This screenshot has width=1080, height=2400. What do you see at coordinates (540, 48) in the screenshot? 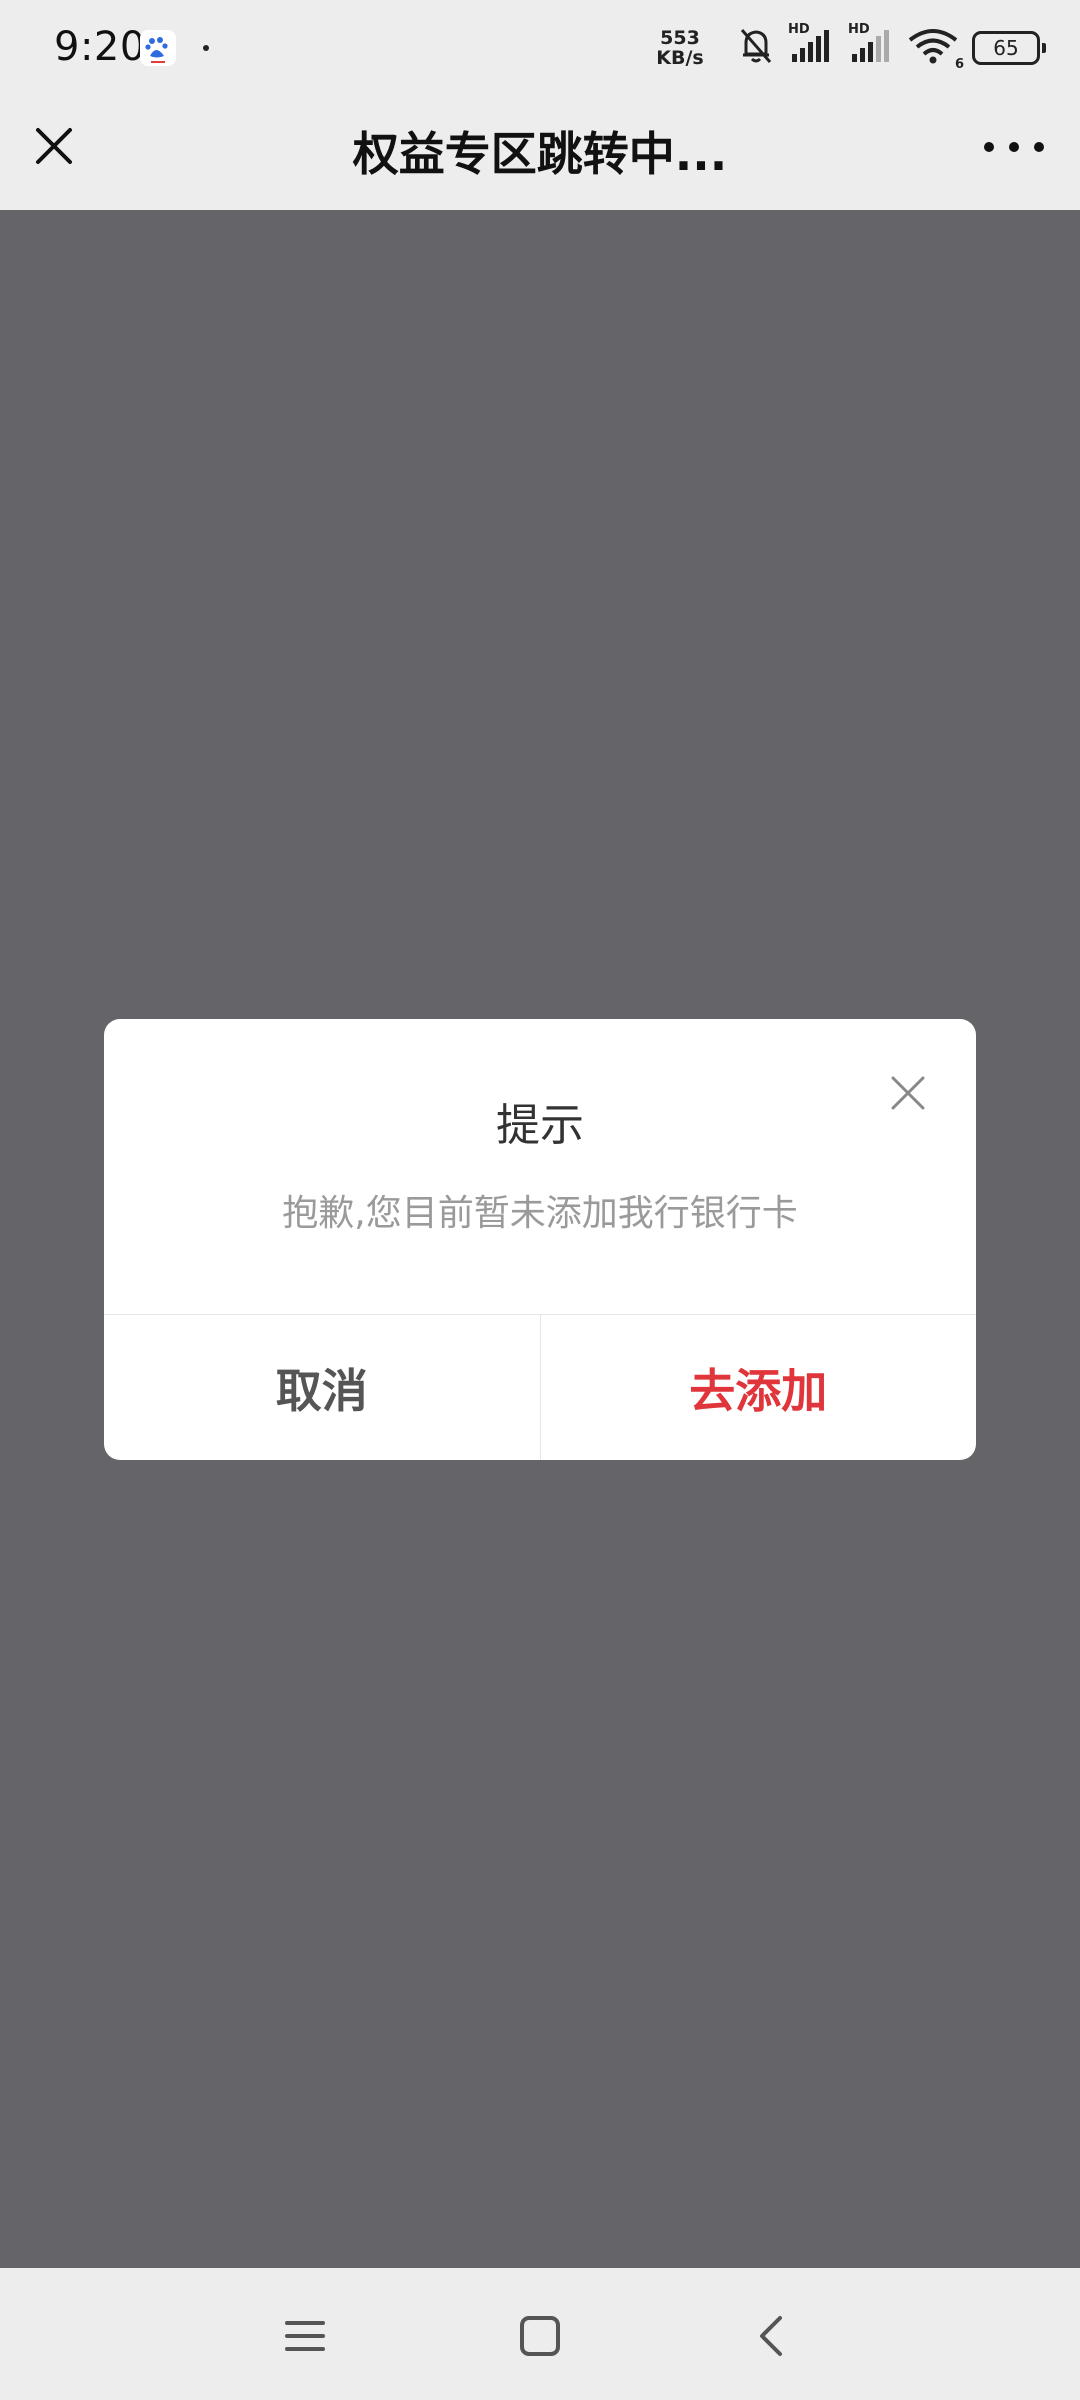
I see `status-bar: 9:20 553 KB/s HD HD 6 65` at bounding box center [540, 48].